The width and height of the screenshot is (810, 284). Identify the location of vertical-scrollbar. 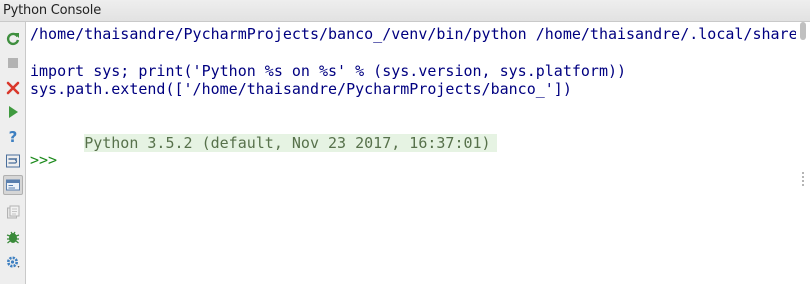
(803, 153).